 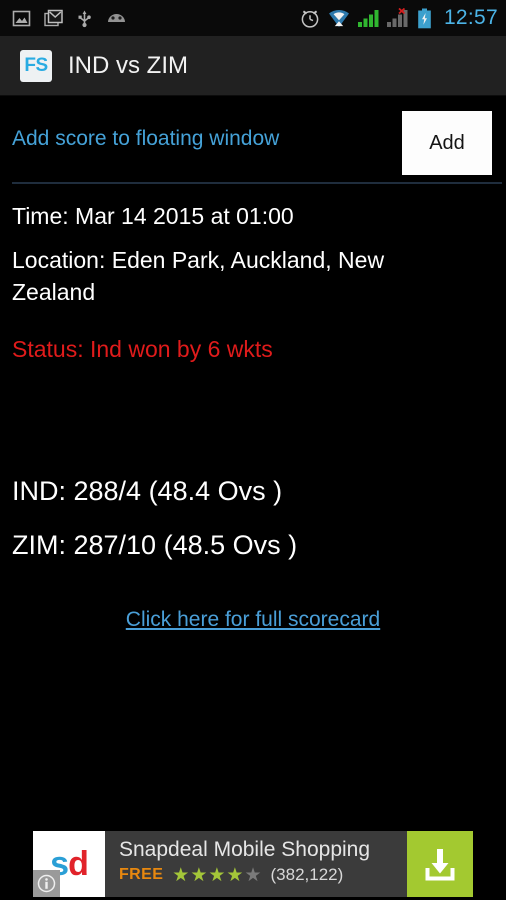 I want to click on status-bar: 12:57, so click(x=253, y=18).